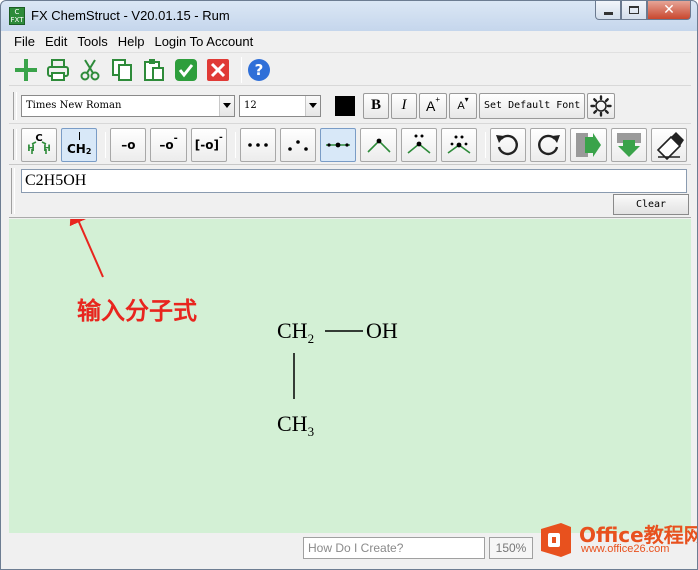 This screenshot has height=570, width=698. I want to click on font-size-value: 12, so click(250, 105).